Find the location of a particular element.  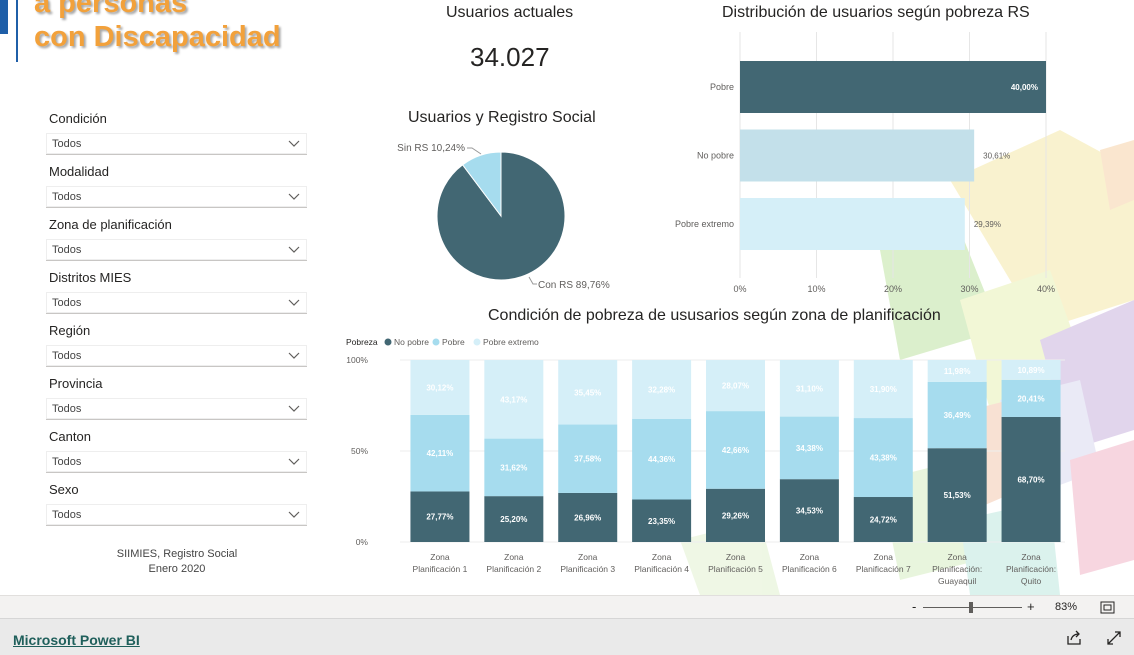

stack-data-label: 68,70% is located at coordinates (1030, 479).